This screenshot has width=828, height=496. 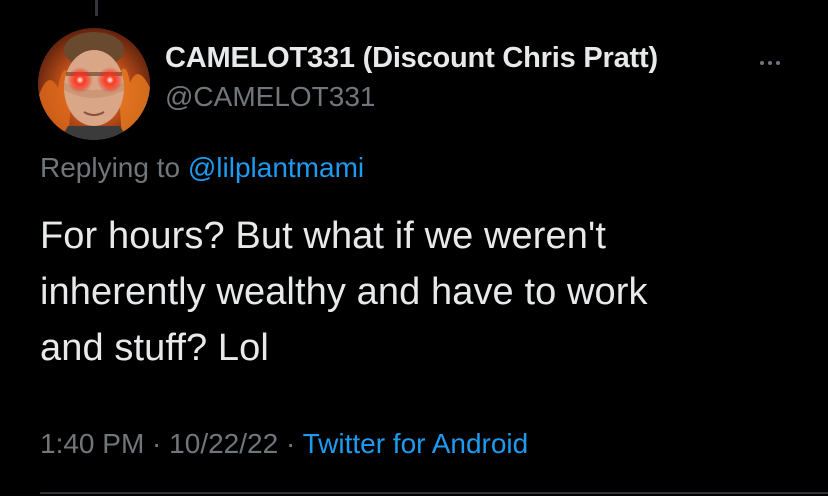 I want to click on tweet-date: 10/22/22, so click(x=223, y=443).